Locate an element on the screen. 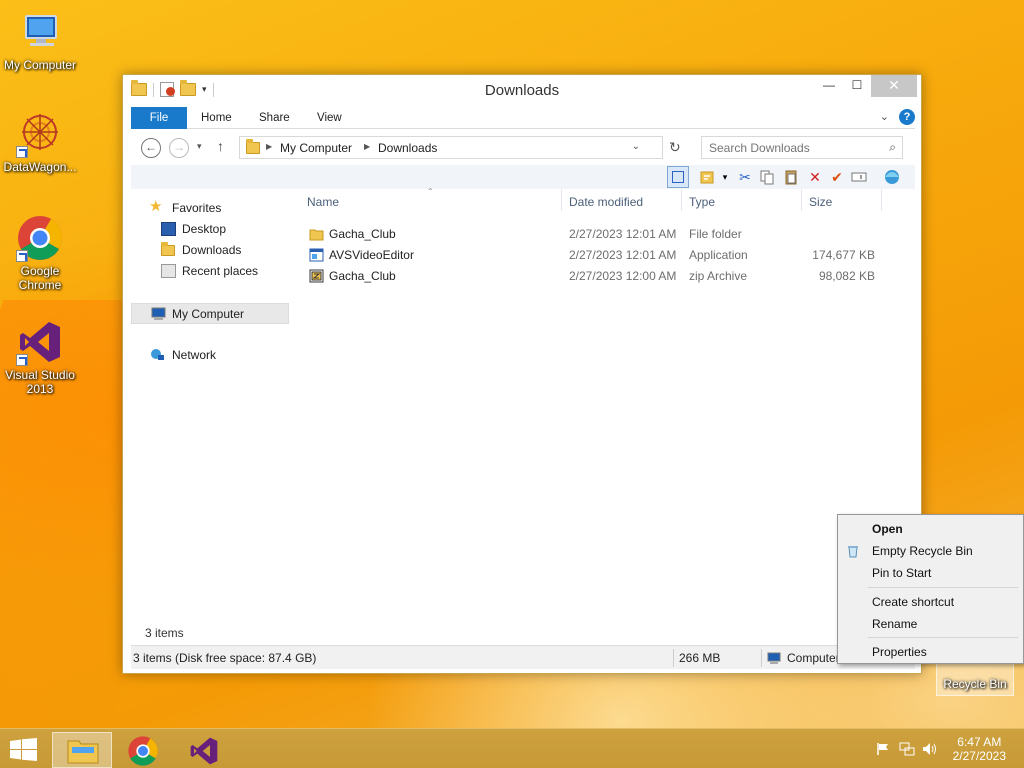  desktop-icon-label: Recycle Bin is located at coordinates (975, 684).